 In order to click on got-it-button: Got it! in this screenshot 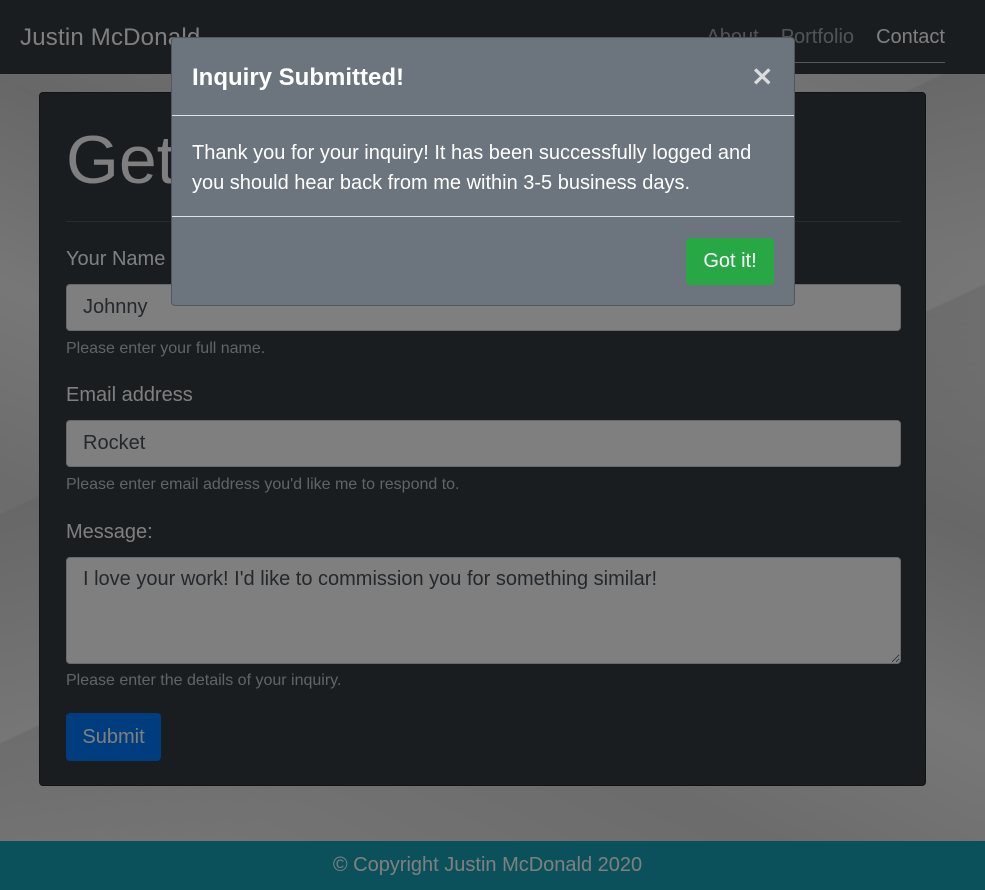, I will do `click(730, 261)`.